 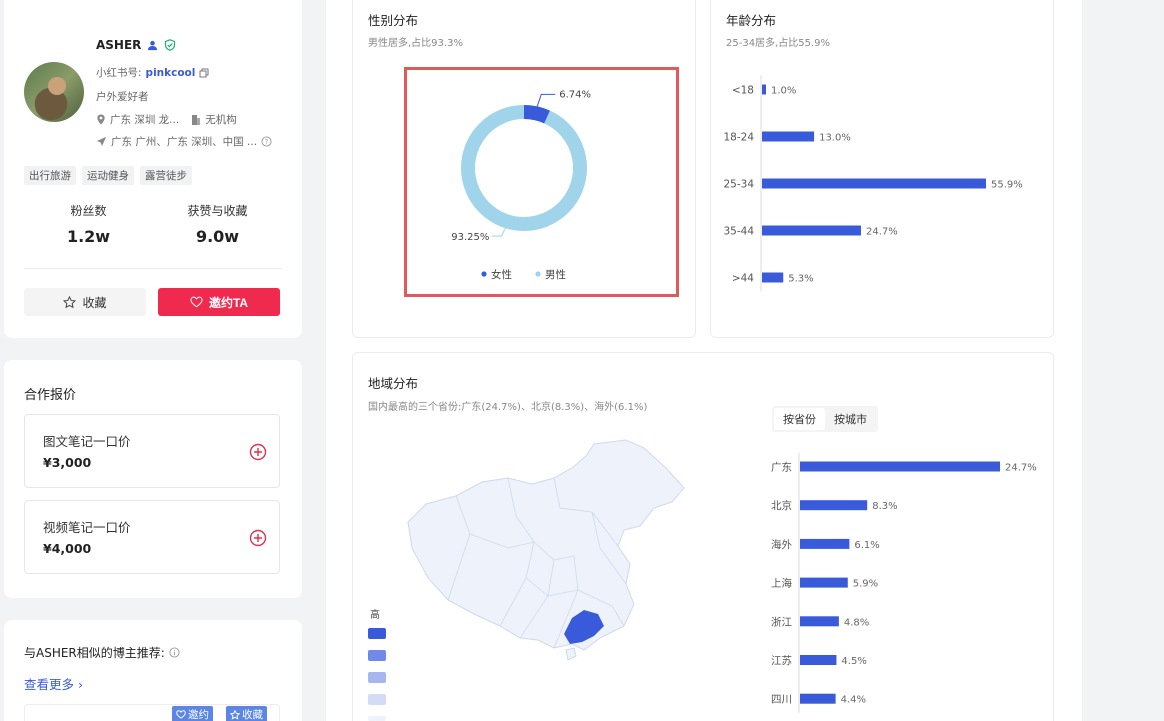 What do you see at coordinates (221, 120) in the screenshot?
I see `organization: 无机构` at bounding box center [221, 120].